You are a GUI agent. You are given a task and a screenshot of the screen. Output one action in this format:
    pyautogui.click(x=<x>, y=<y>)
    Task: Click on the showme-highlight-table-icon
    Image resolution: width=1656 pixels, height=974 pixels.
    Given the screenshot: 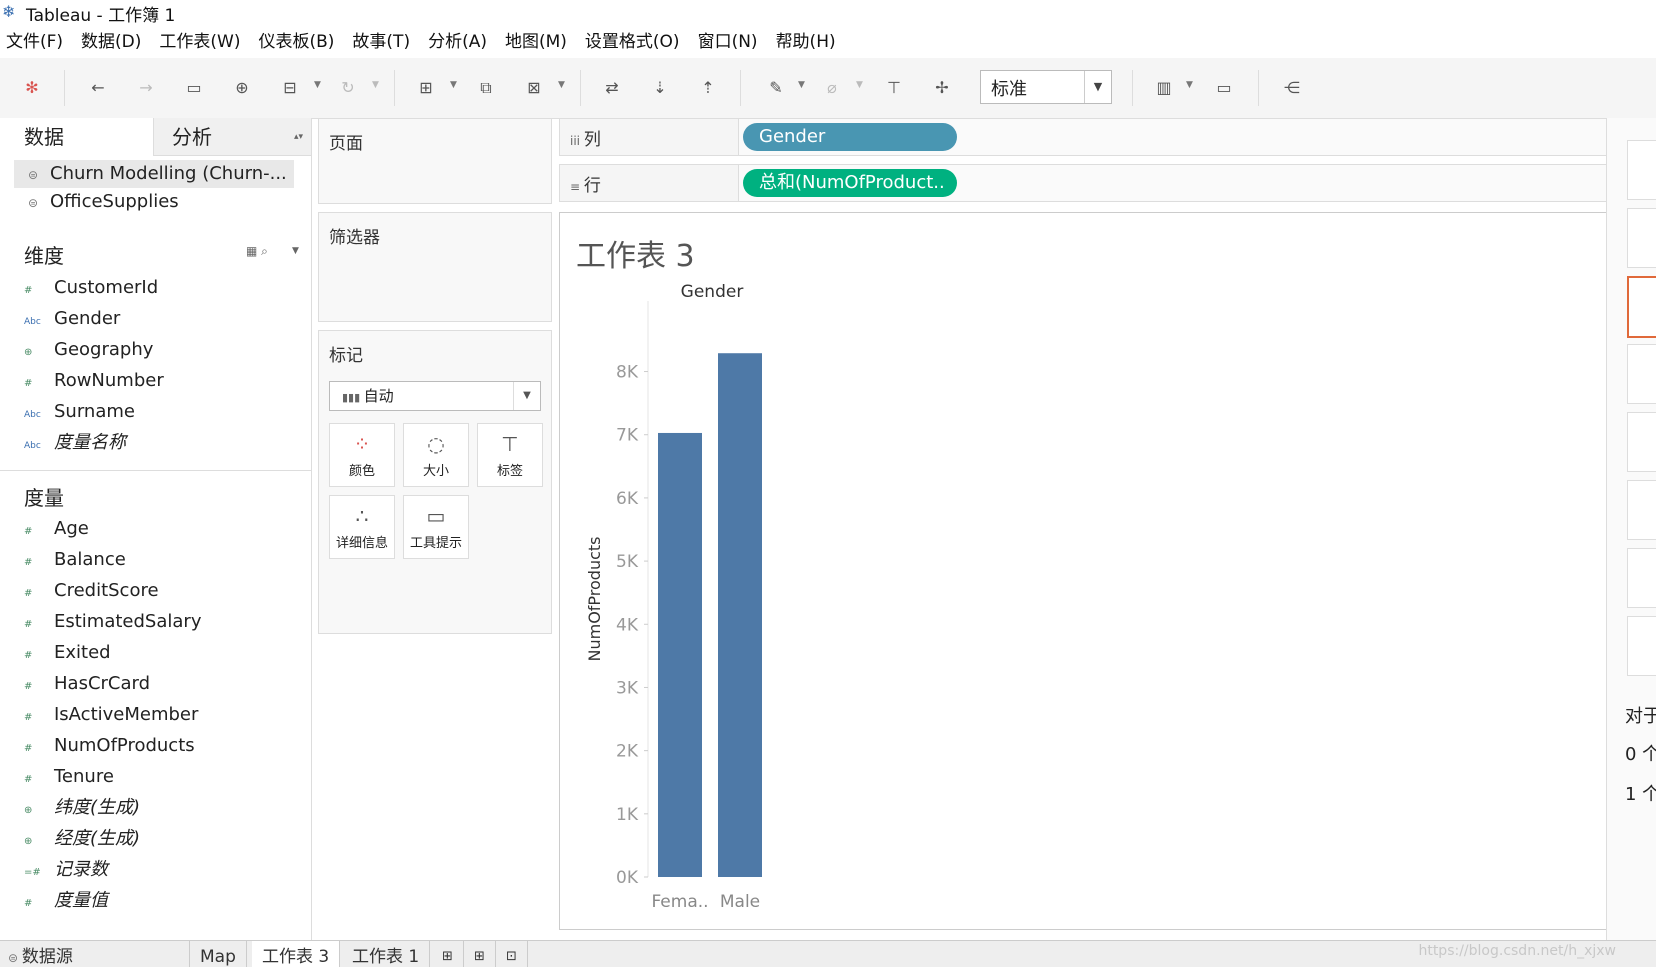 What is the action you would take?
    pyautogui.click(x=1641, y=646)
    